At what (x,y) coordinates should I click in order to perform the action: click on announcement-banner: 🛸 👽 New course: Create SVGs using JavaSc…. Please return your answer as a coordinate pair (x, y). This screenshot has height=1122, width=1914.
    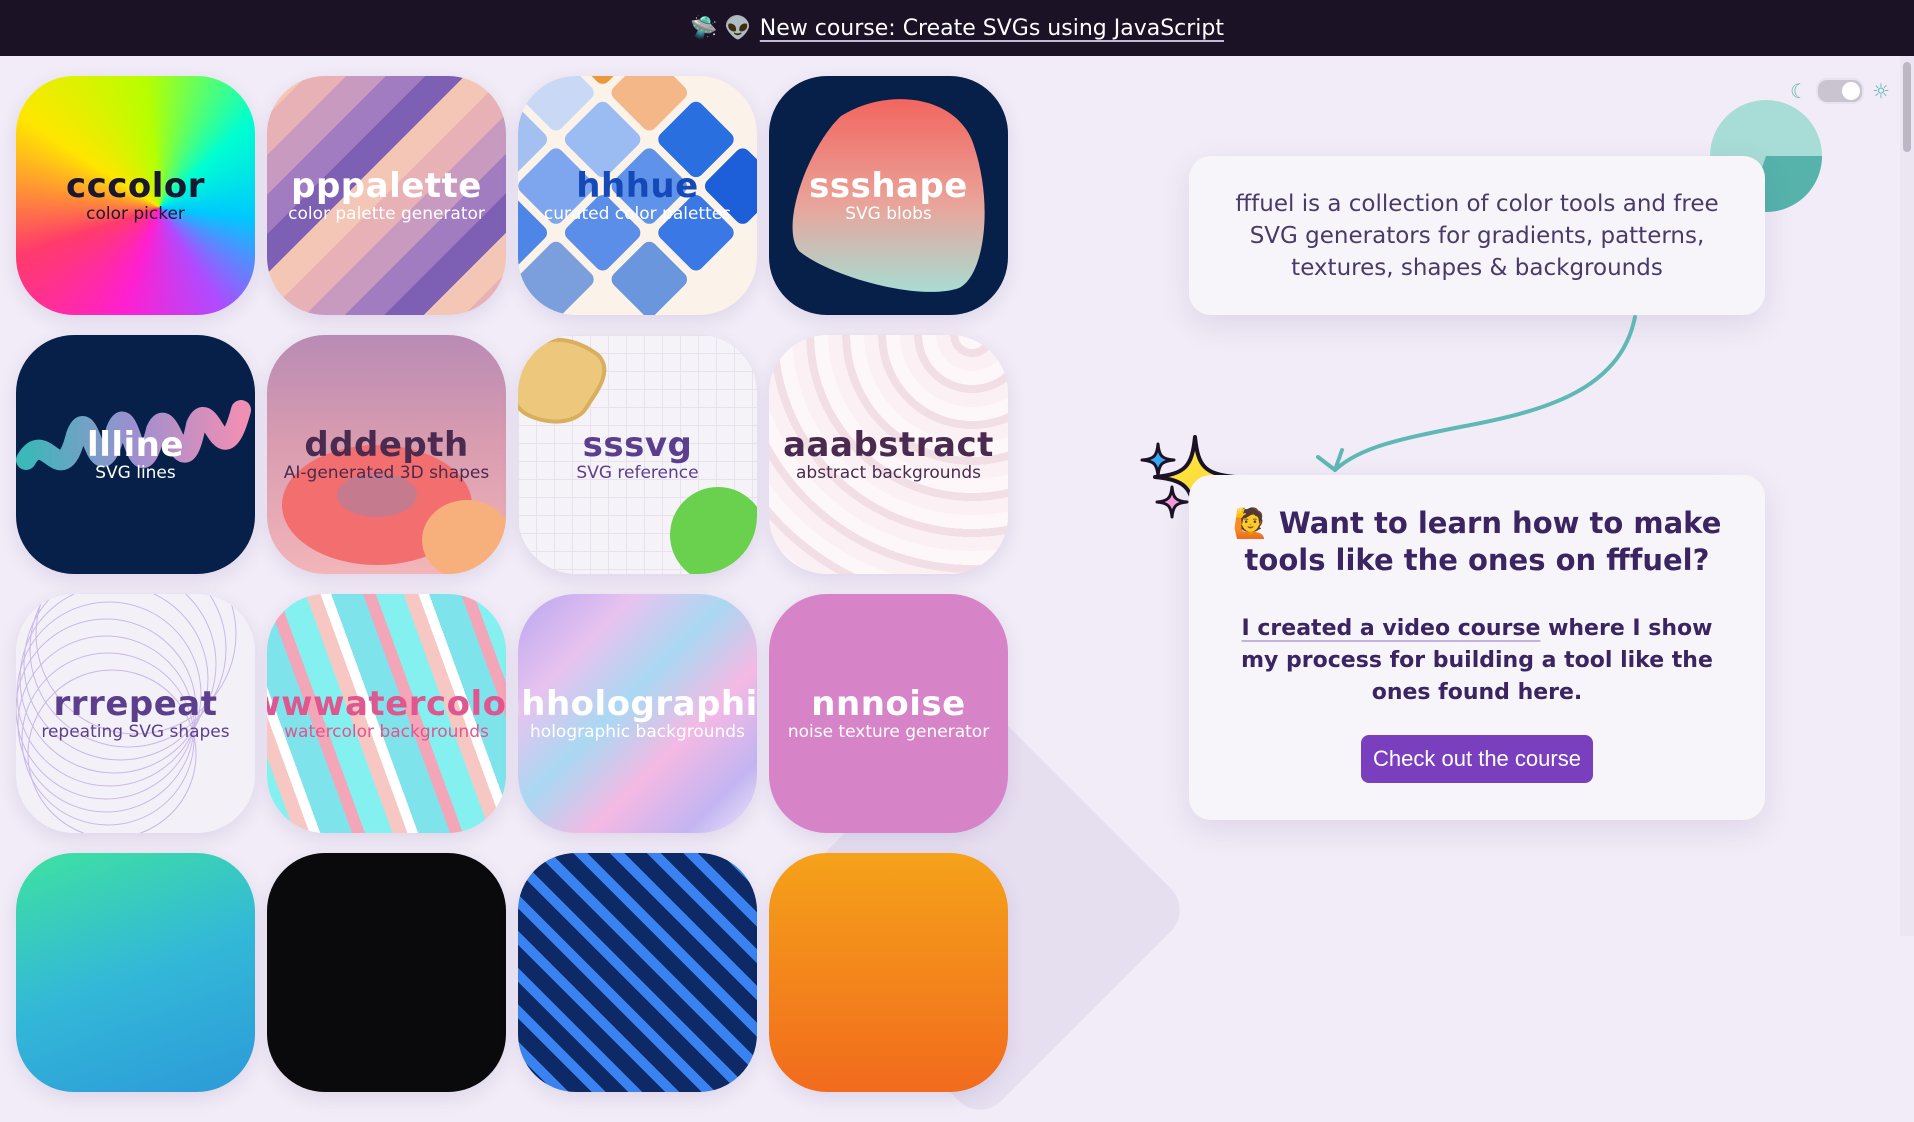
    Looking at the image, I should click on (957, 28).